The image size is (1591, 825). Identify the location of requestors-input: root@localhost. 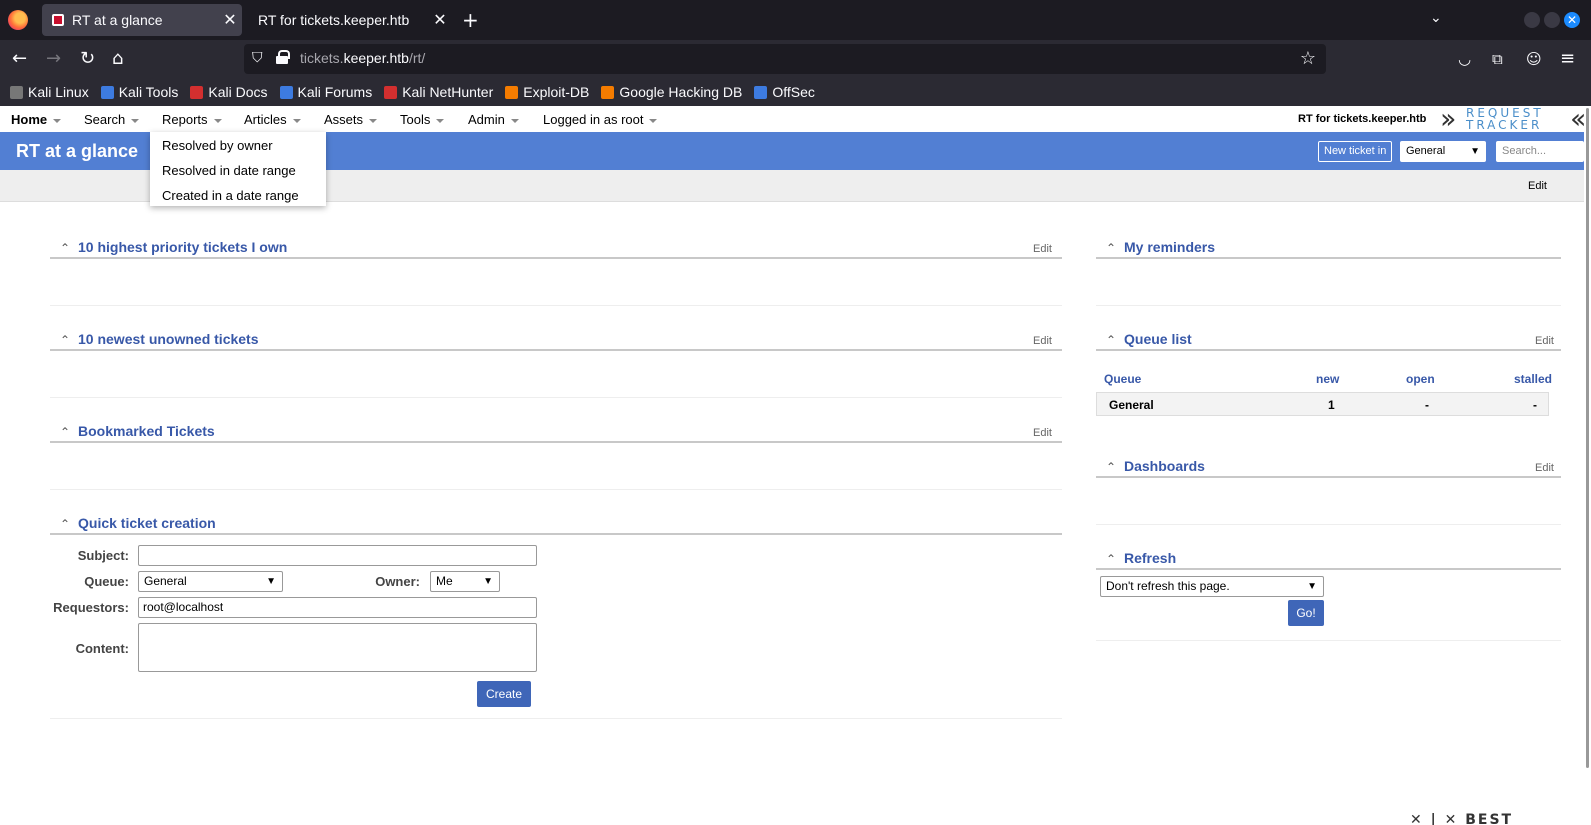
(337, 607).